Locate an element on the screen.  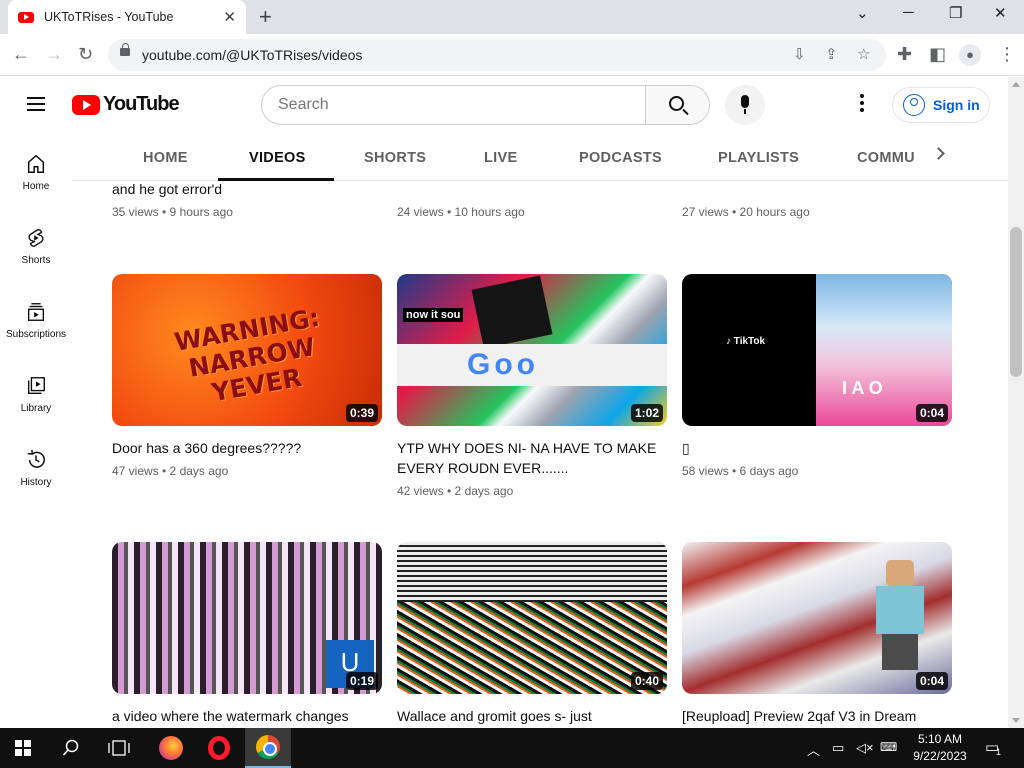
video-title: a video where the watermark changes is located at coordinates (247, 716).